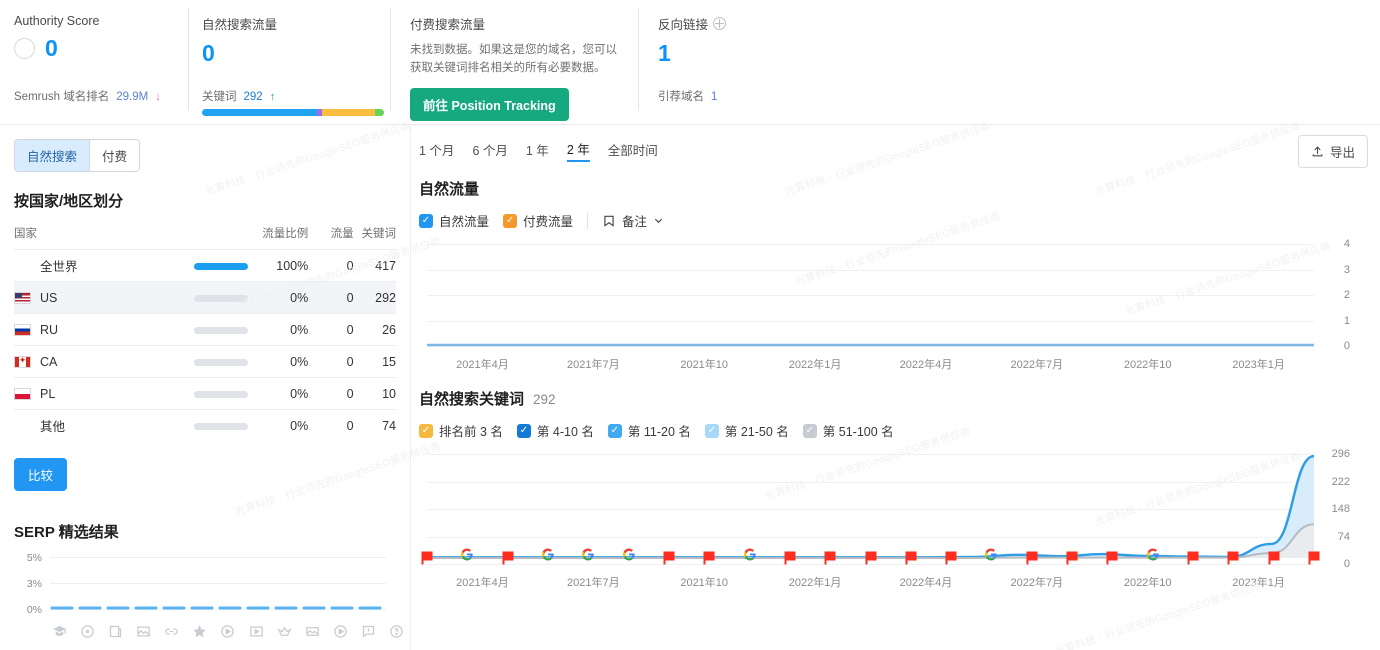 This screenshot has height=650, width=1380. What do you see at coordinates (614, 430) in the screenshot?
I see `rank-checkbox-2: ✓` at bounding box center [614, 430].